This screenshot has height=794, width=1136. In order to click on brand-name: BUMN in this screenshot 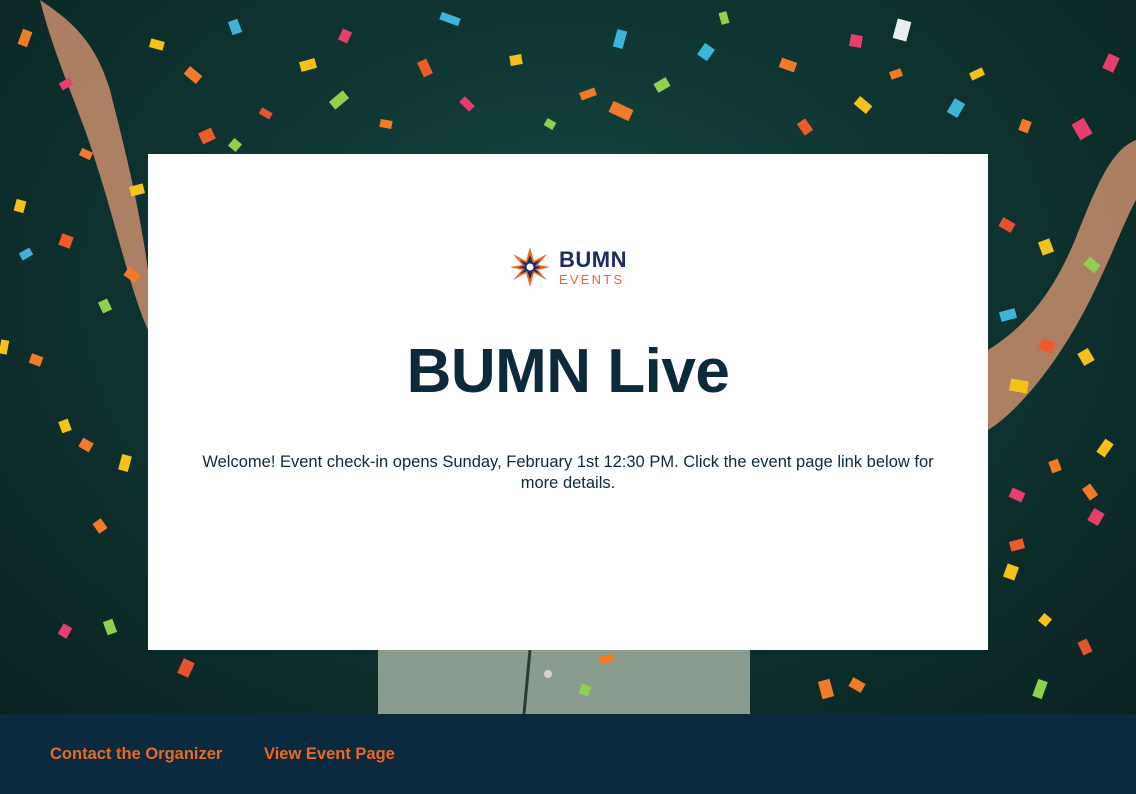, I will do `click(593, 259)`.